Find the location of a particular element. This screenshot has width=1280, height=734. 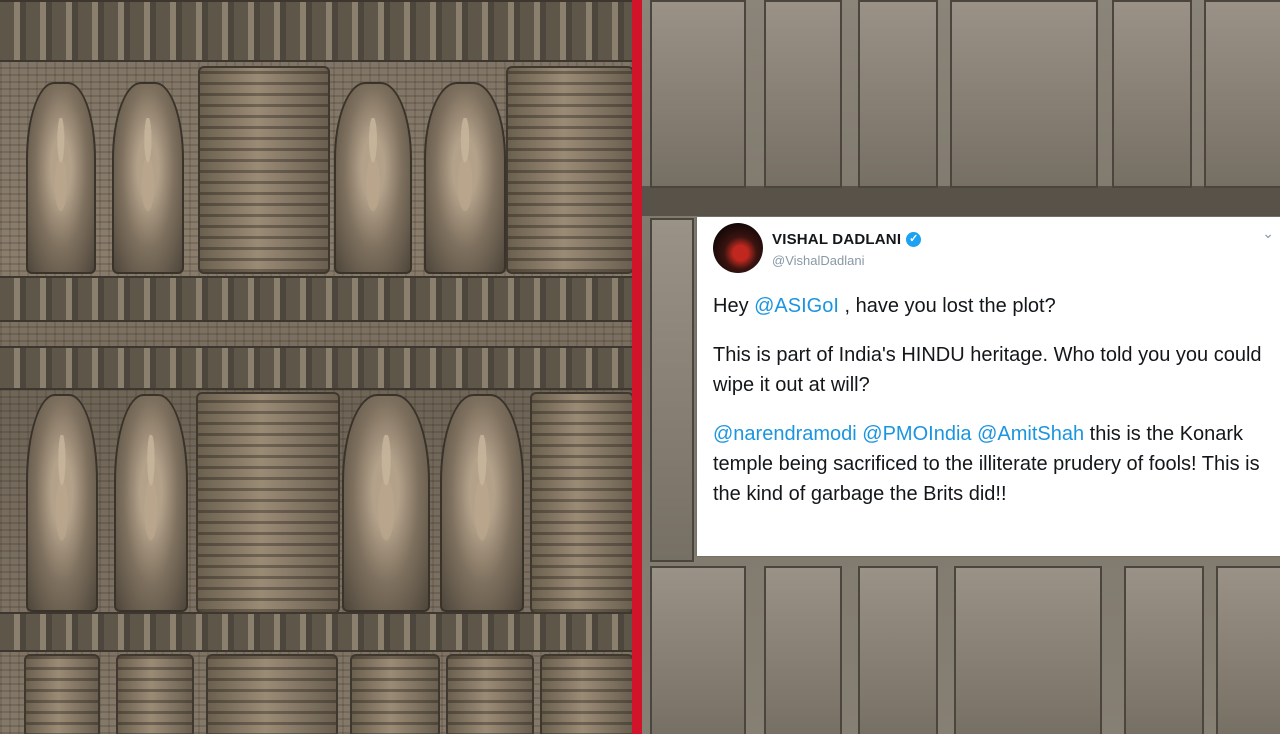

tweet-header: VISHAL DADLANI ✓ @VishalDadlani ⌄ is located at coordinates (996, 253).